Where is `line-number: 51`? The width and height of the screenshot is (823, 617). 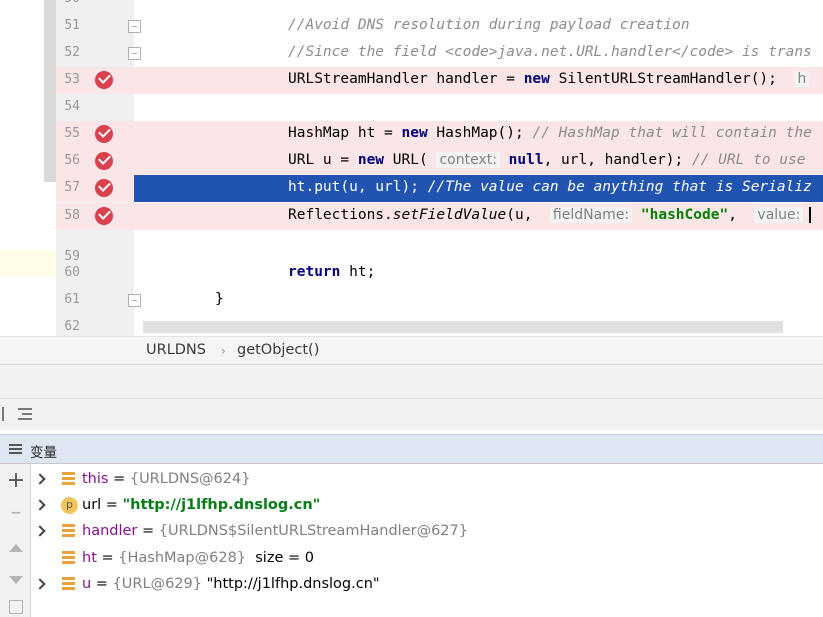
line-number: 51 is located at coordinates (72, 25).